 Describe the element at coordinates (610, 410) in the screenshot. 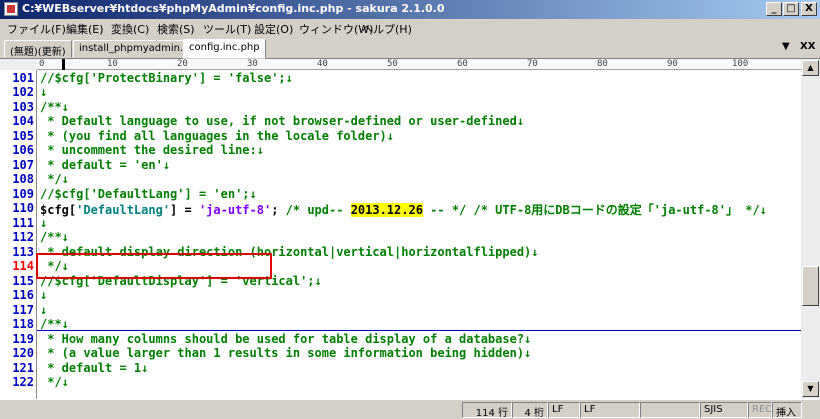

I see `status-line-ending-input: LF` at that location.